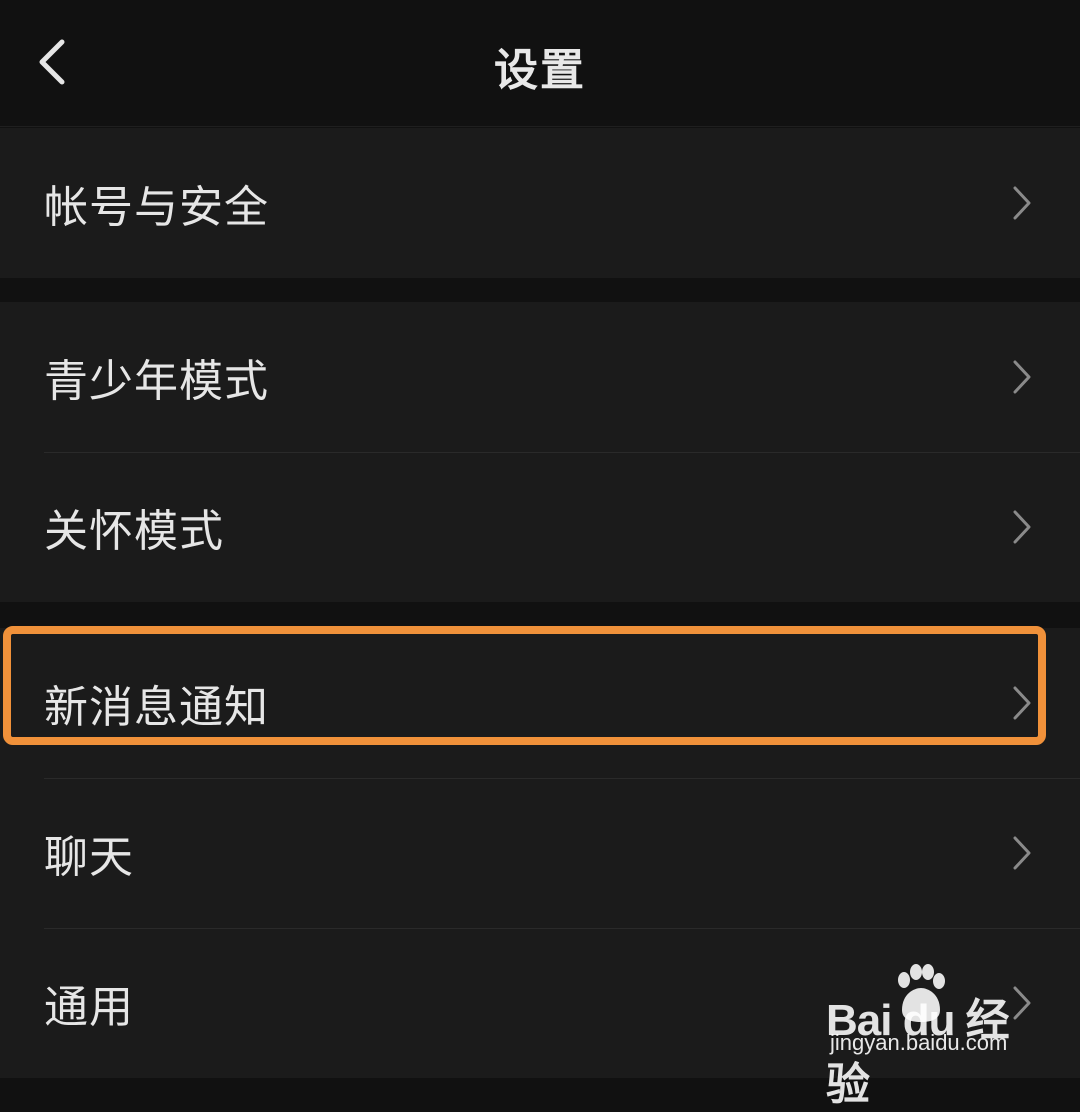 The image size is (1080, 1112). Describe the element at coordinates (156, 381) in the screenshot. I see `settings-item-label: 青少年模式` at that location.